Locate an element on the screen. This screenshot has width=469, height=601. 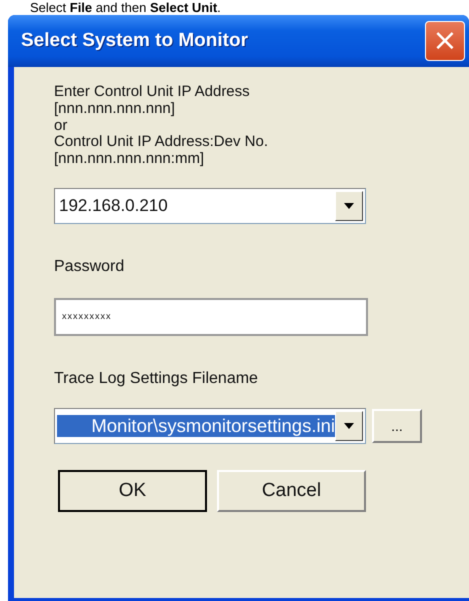
filename-combo: Monitor\sysmonitorsettings.ini is located at coordinates (210, 426).